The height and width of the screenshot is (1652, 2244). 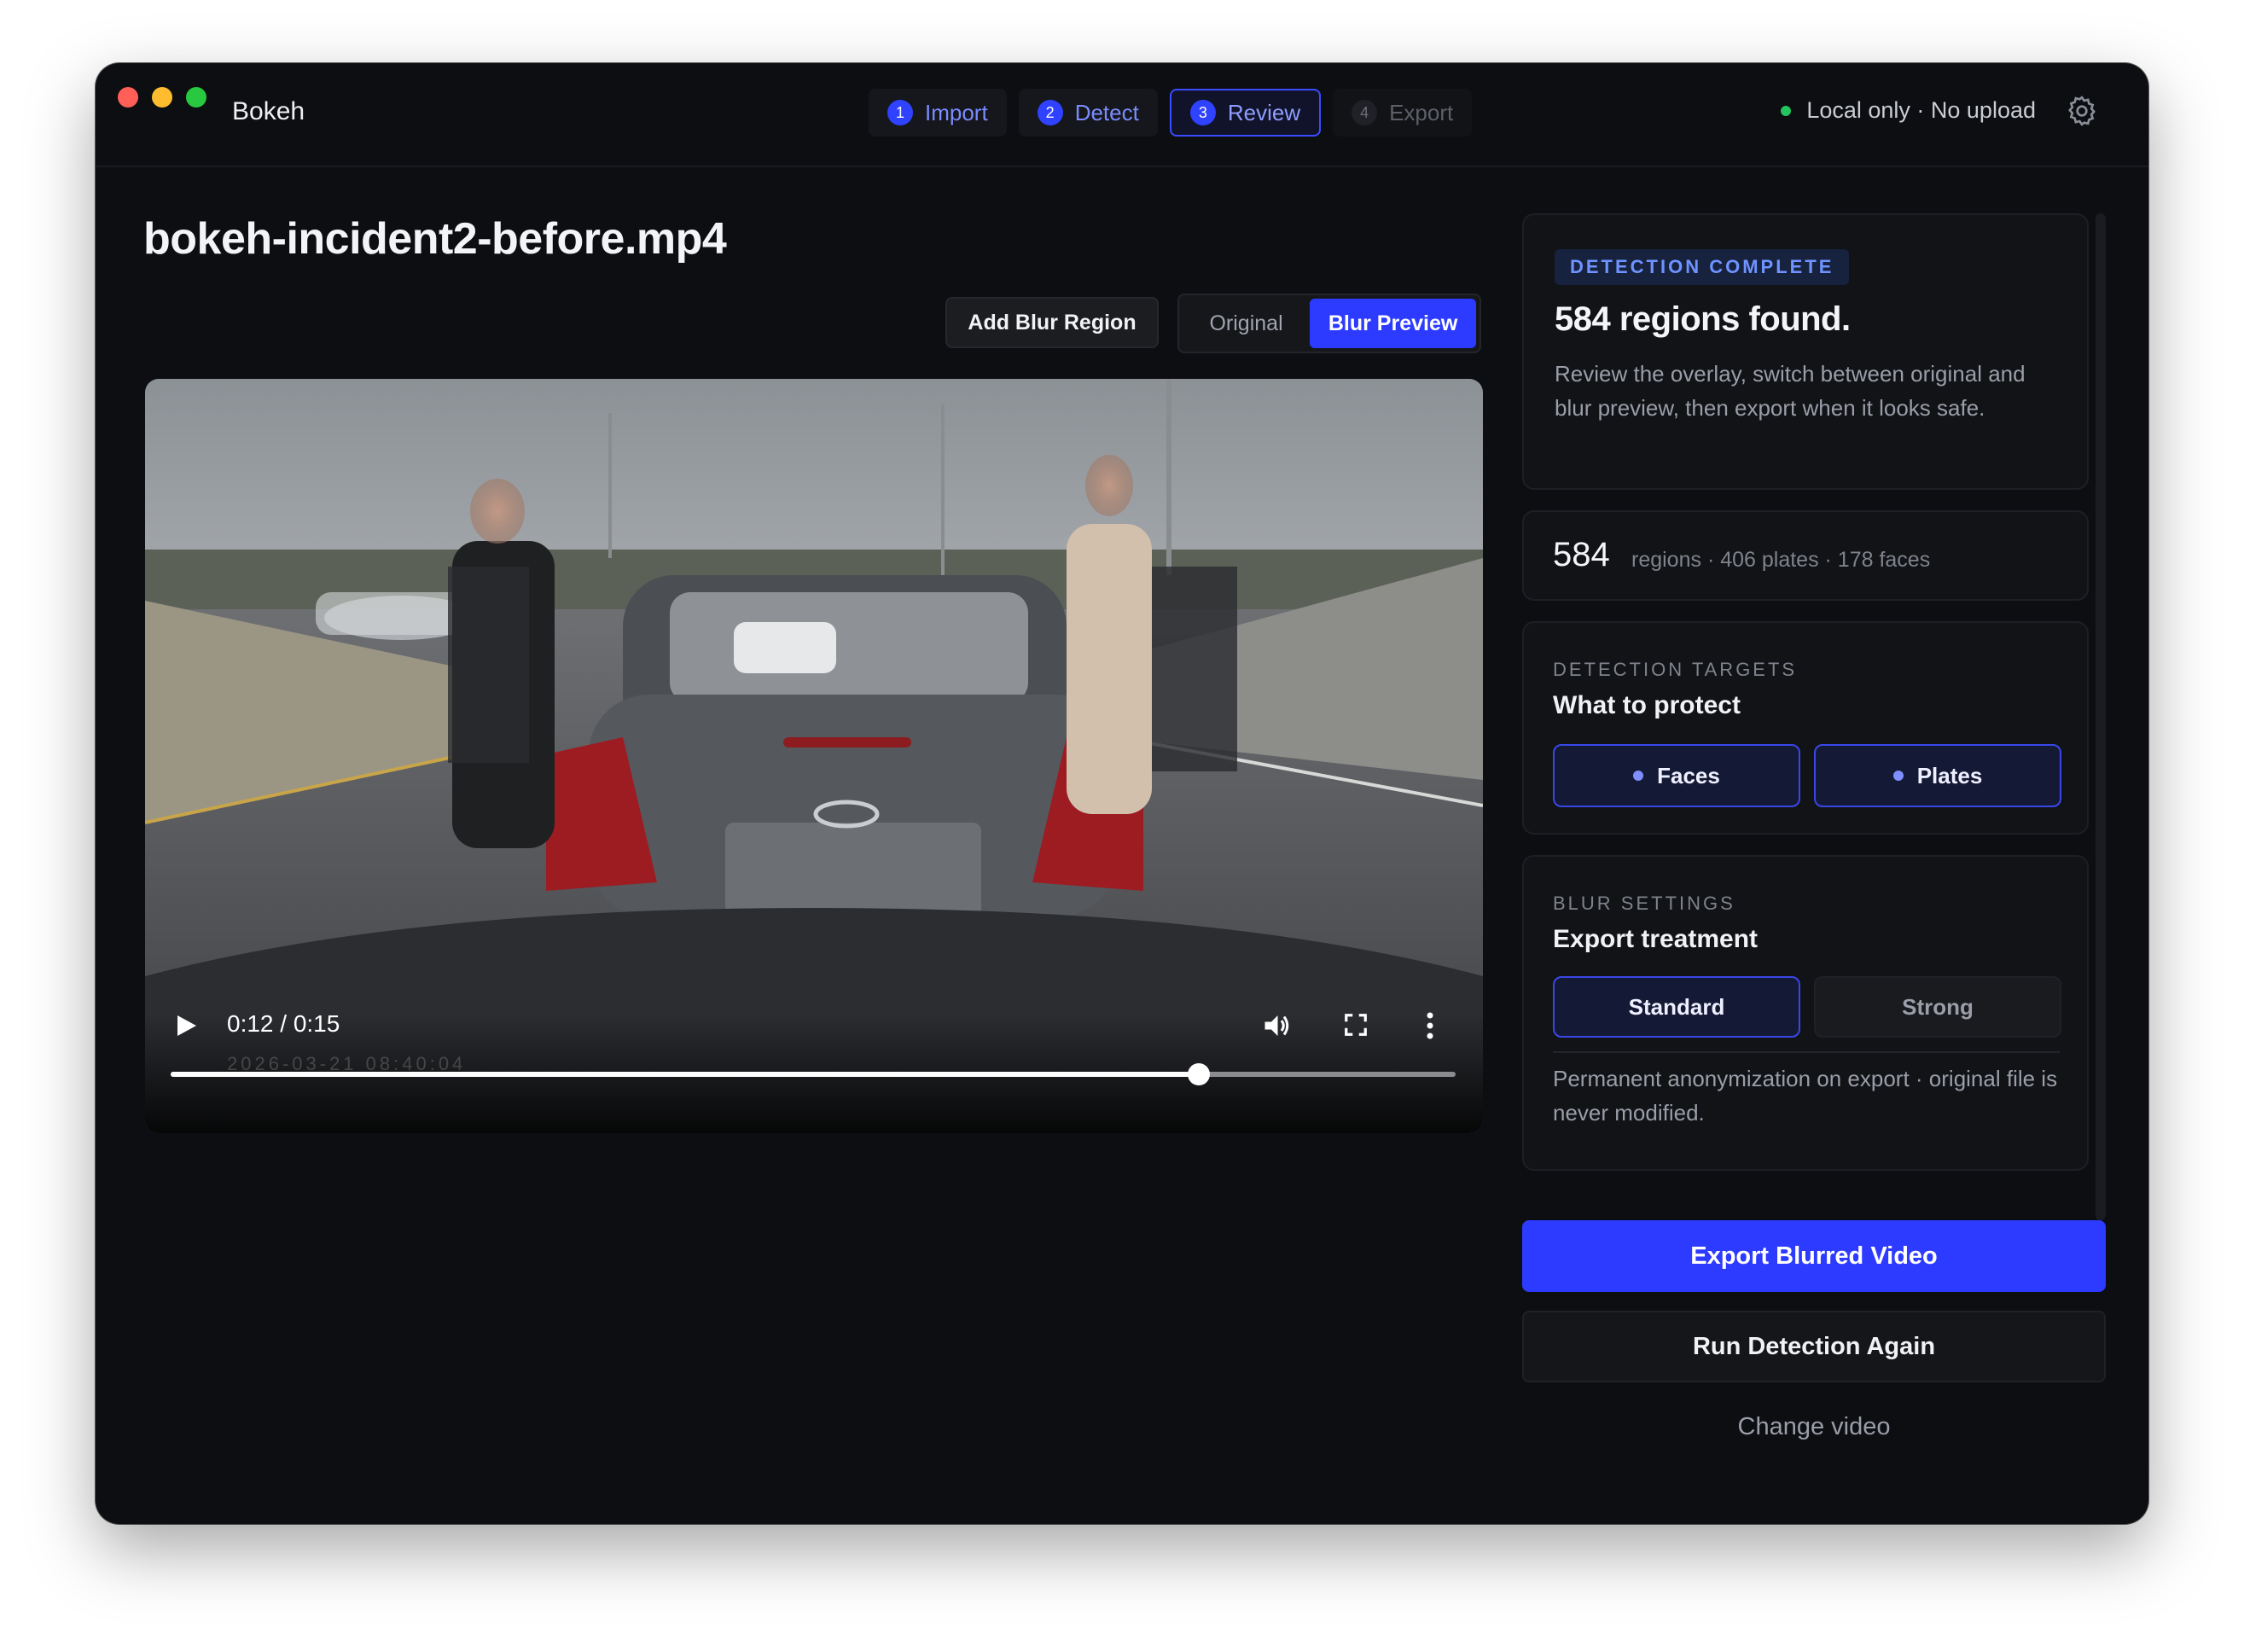 I want to click on step-number: 4, so click(x=1365, y=113).